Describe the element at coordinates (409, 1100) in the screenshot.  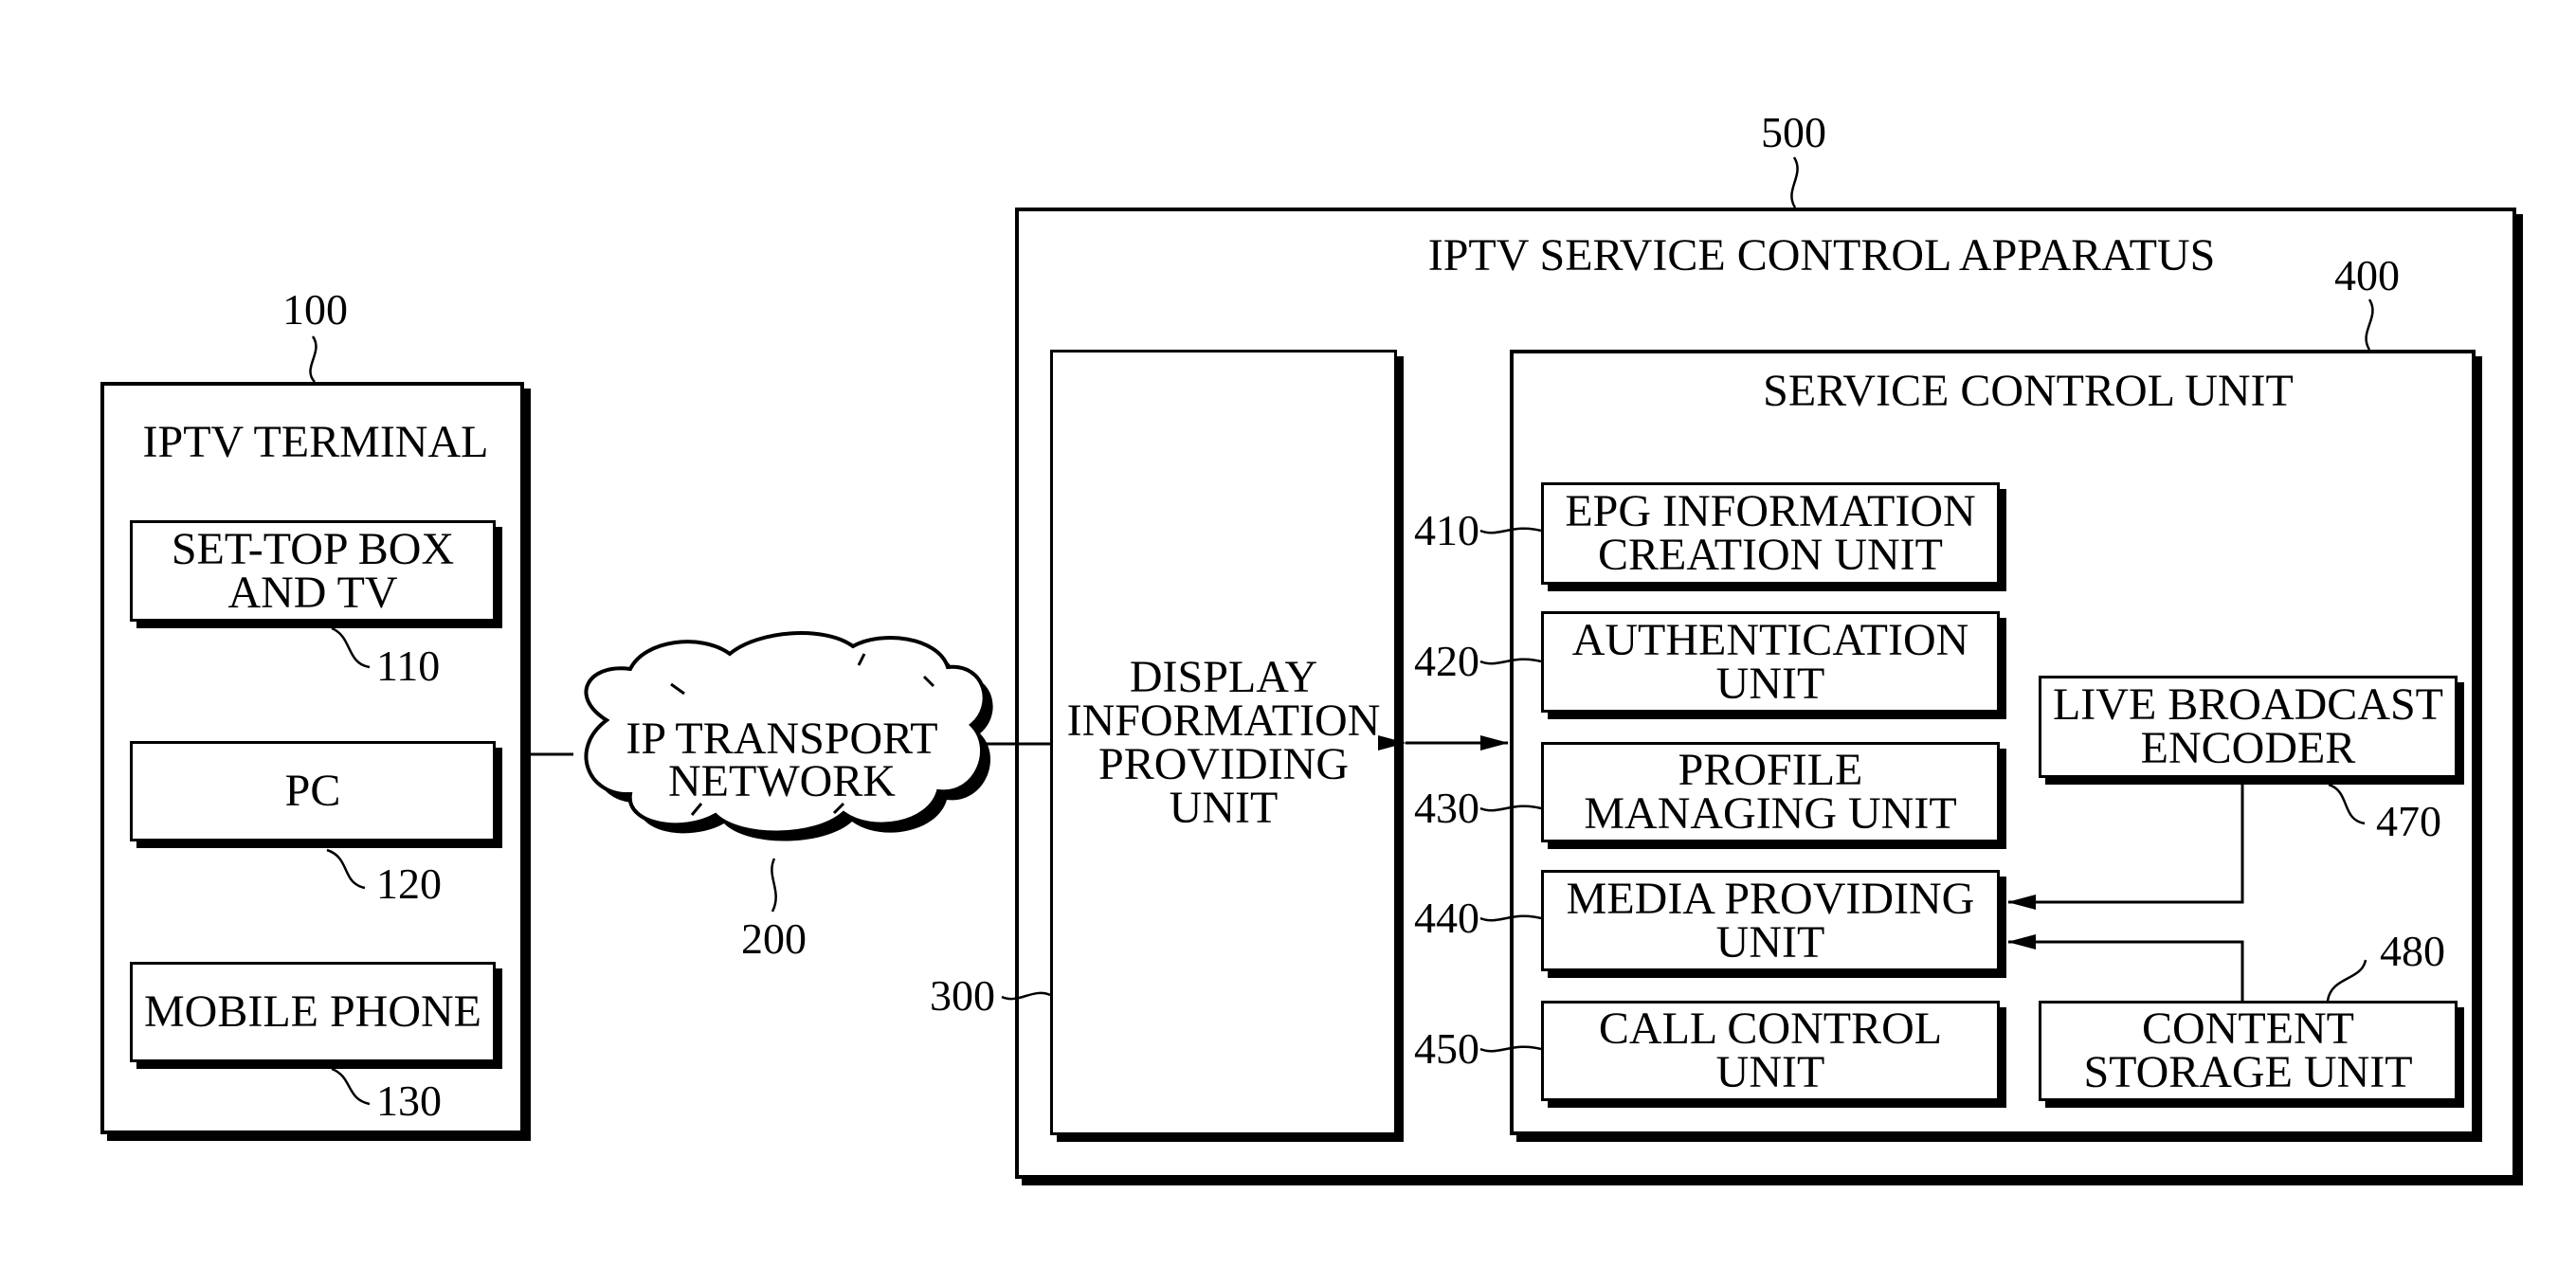
I see `ref-130: 130` at that location.